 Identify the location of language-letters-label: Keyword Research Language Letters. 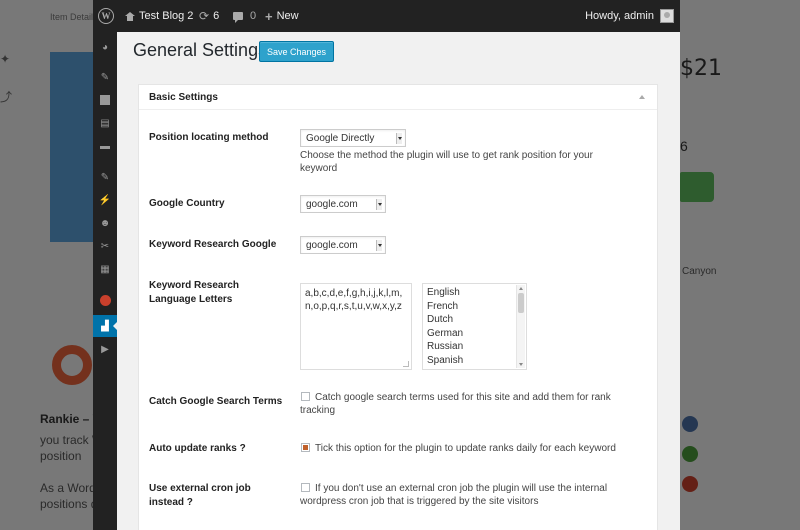
(194, 292).